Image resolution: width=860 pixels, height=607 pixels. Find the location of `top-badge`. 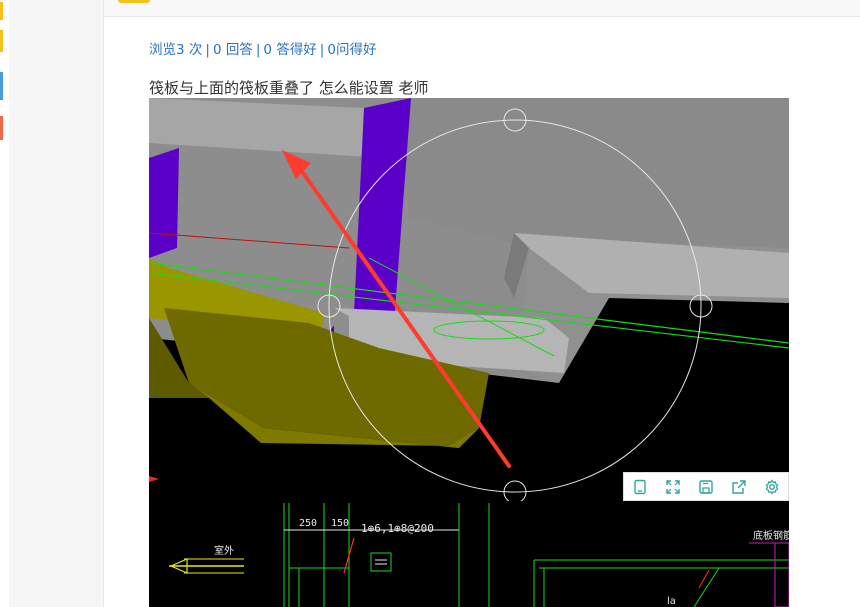

top-badge is located at coordinates (134, 1).